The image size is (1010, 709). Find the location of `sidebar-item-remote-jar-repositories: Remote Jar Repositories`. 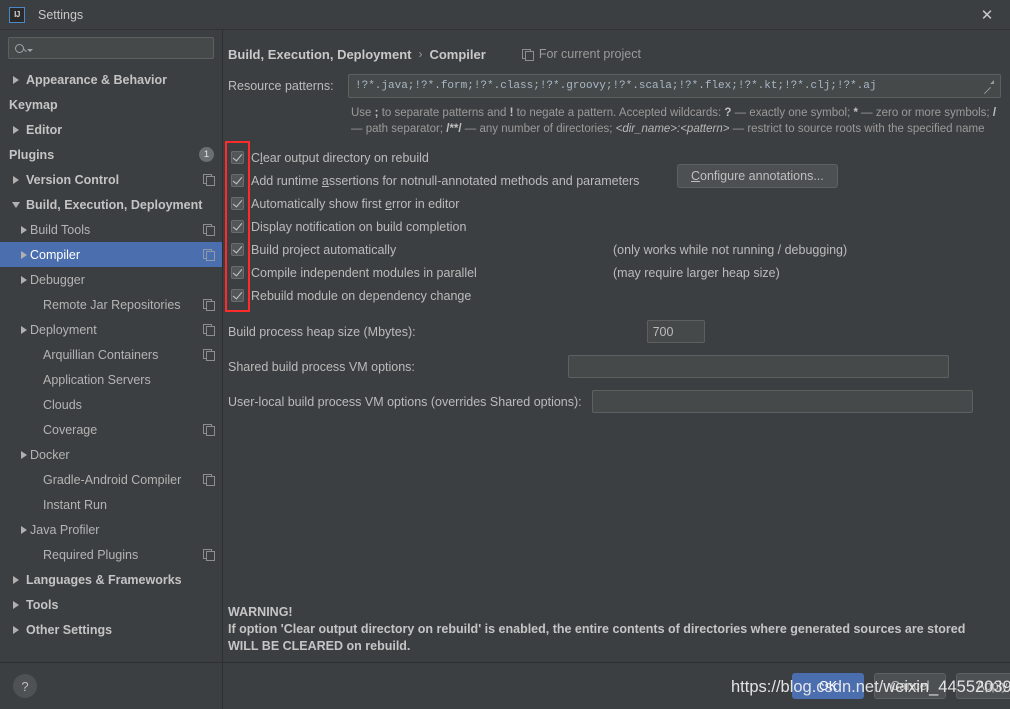

sidebar-item-remote-jar-repositories: Remote Jar Repositories is located at coordinates (111, 304).